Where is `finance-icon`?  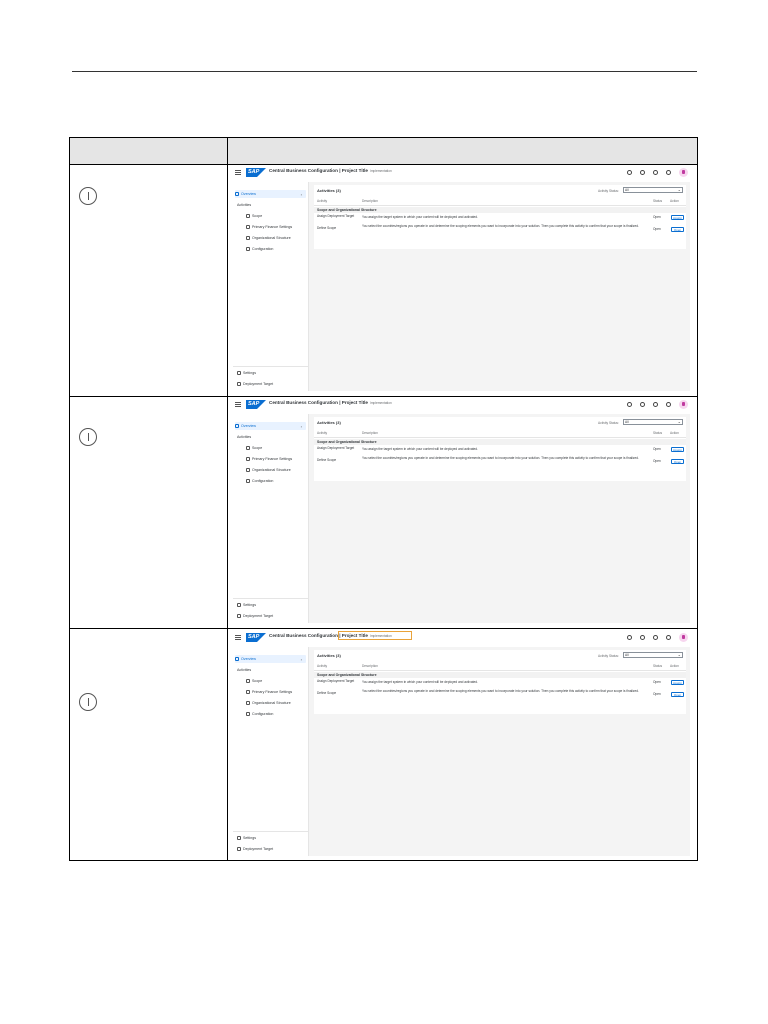
finance-icon is located at coordinates (248, 227).